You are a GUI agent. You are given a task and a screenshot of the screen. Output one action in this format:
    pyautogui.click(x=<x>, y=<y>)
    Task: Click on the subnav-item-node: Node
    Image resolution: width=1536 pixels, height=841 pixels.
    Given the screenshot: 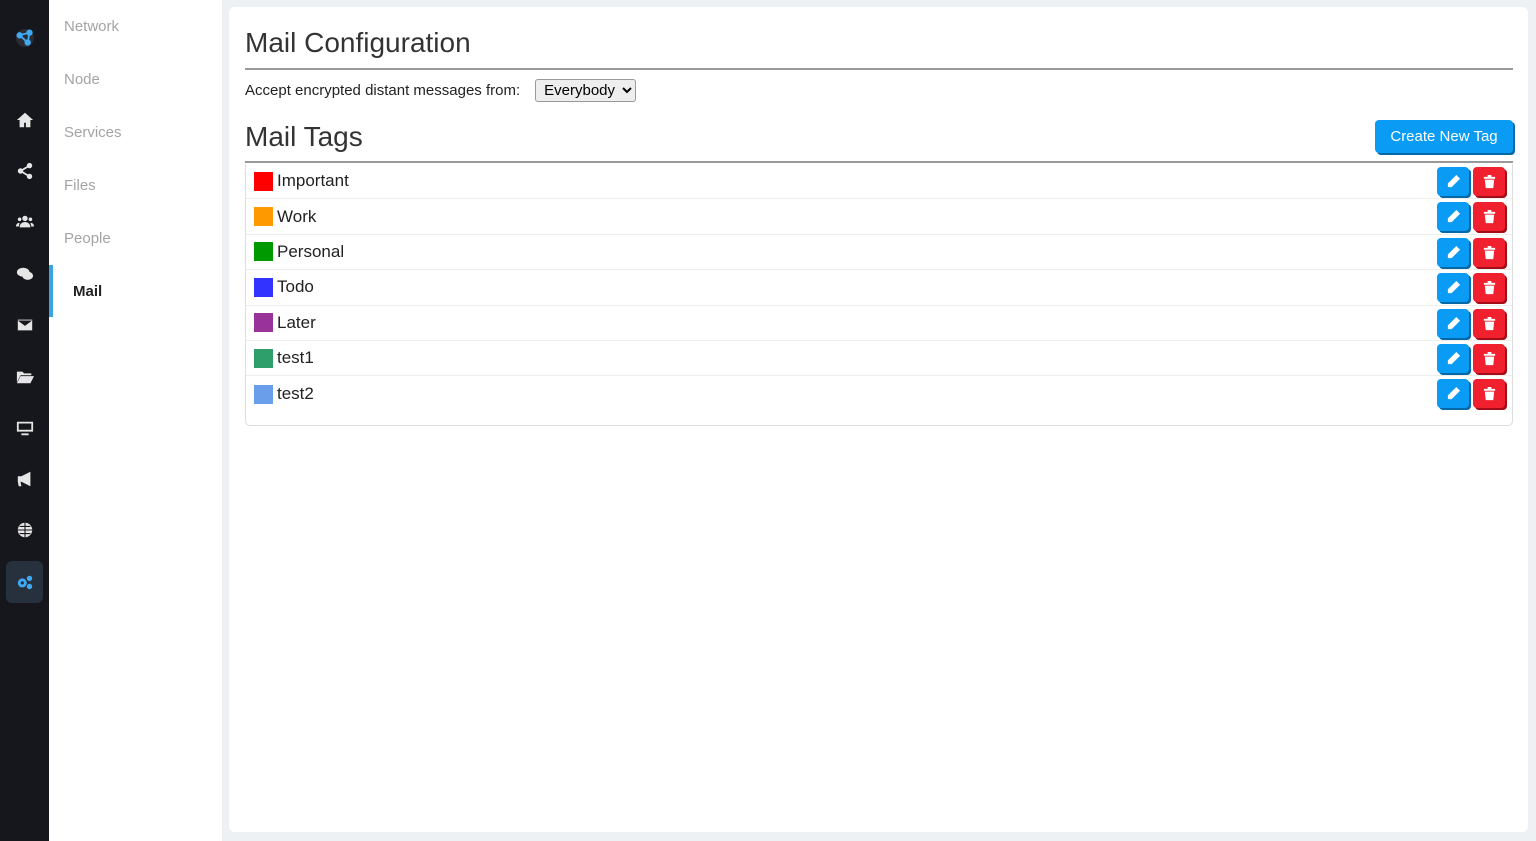 What is the action you would take?
    pyautogui.click(x=135, y=79)
    